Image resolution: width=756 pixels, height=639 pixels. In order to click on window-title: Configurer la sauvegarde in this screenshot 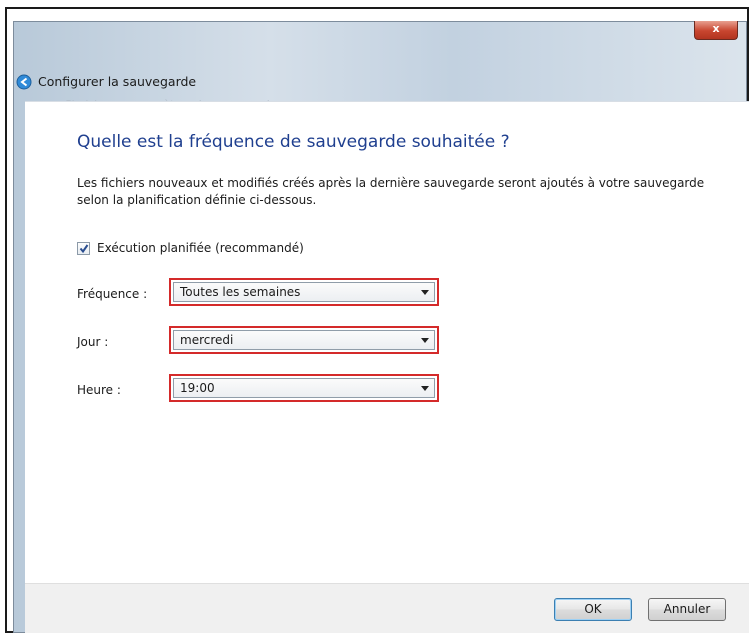, I will do `click(117, 81)`.